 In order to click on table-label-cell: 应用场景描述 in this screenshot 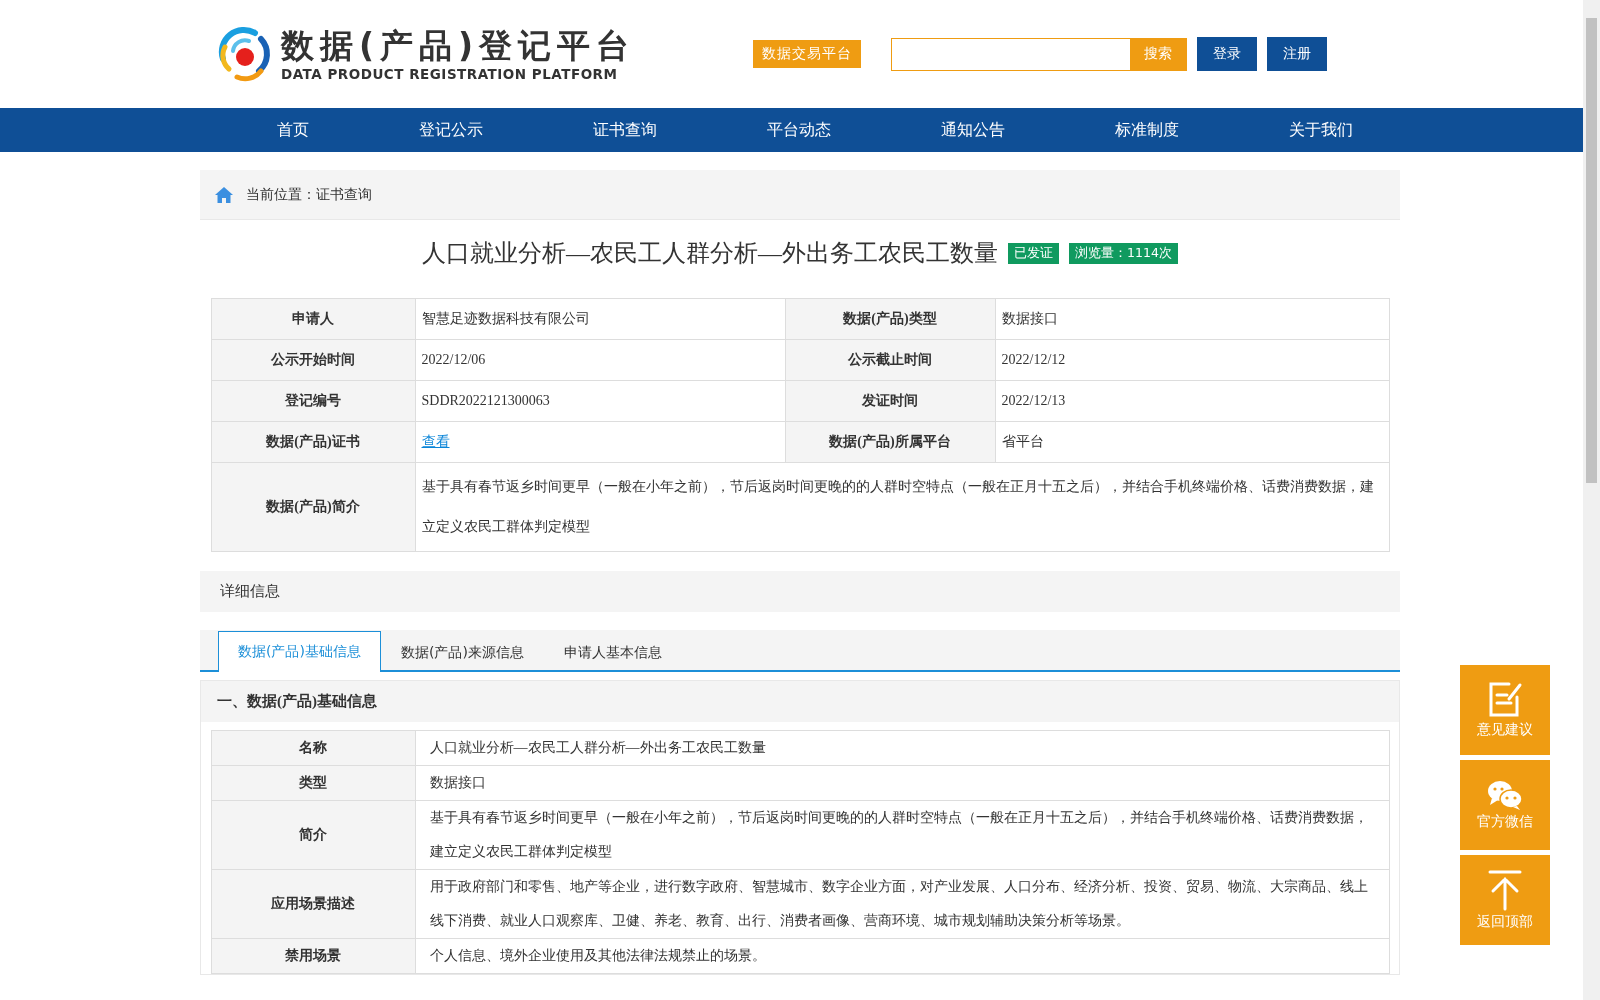, I will do `click(313, 904)`.